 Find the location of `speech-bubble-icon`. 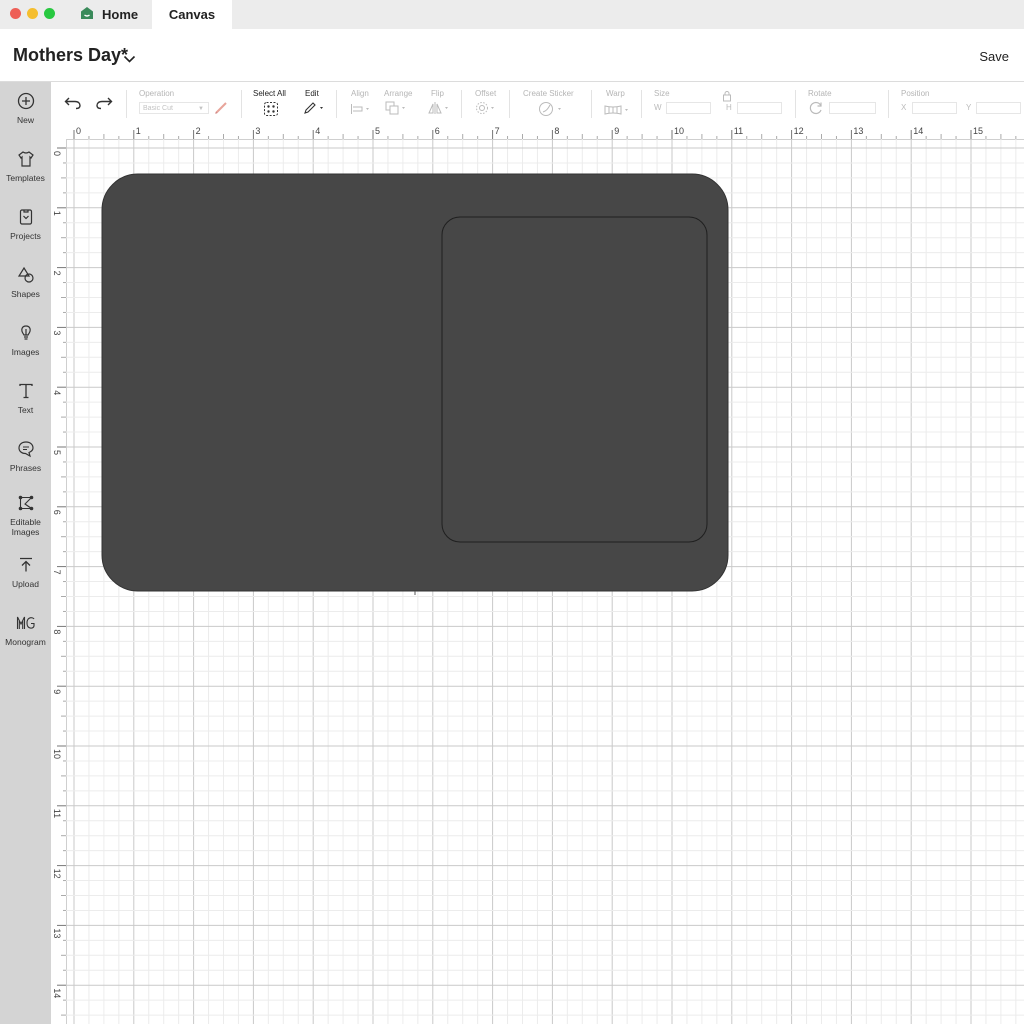

speech-bubble-icon is located at coordinates (25, 450).